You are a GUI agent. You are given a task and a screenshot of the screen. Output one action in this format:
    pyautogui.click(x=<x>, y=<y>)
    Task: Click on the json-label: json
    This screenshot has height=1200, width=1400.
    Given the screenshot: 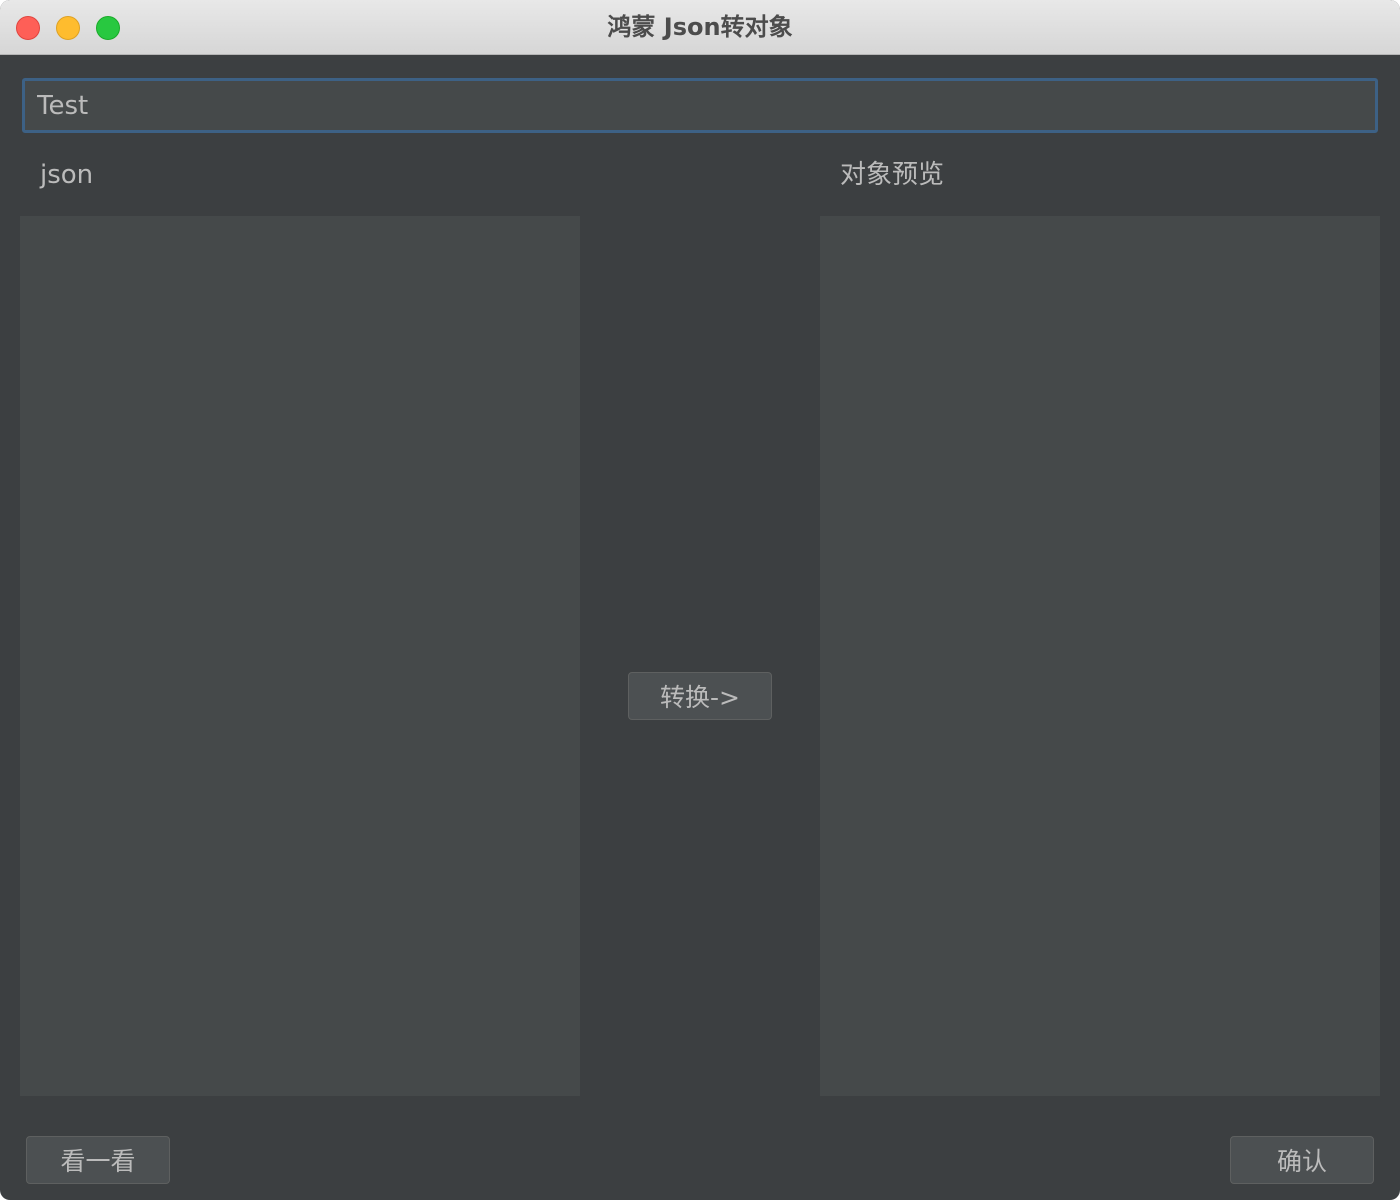 What is the action you would take?
    pyautogui.click(x=67, y=175)
    